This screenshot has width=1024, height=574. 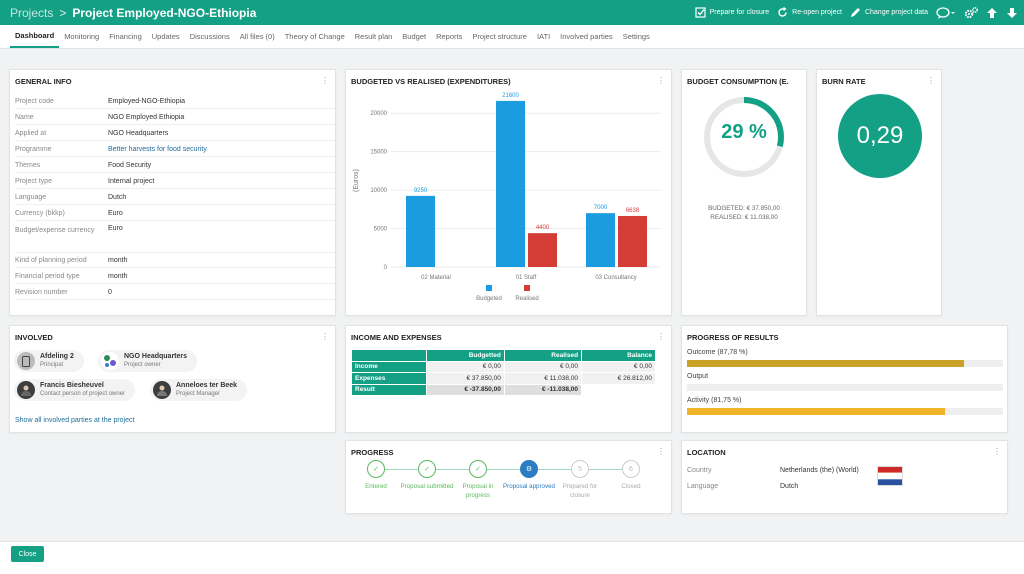 I want to click on party-name: Afdeling 2, so click(x=57, y=356).